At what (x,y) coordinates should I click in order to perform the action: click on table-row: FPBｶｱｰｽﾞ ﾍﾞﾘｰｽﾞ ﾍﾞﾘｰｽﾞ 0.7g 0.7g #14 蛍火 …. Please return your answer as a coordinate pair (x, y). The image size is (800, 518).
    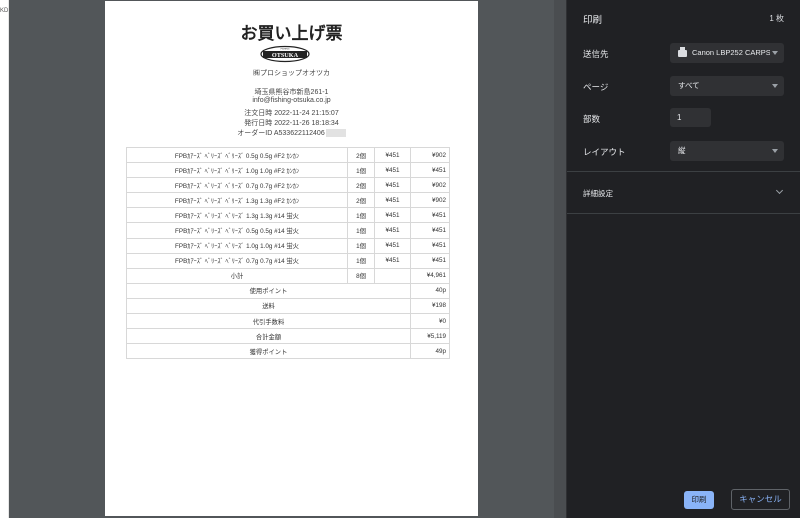
    Looking at the image, I should click on (288, 260).